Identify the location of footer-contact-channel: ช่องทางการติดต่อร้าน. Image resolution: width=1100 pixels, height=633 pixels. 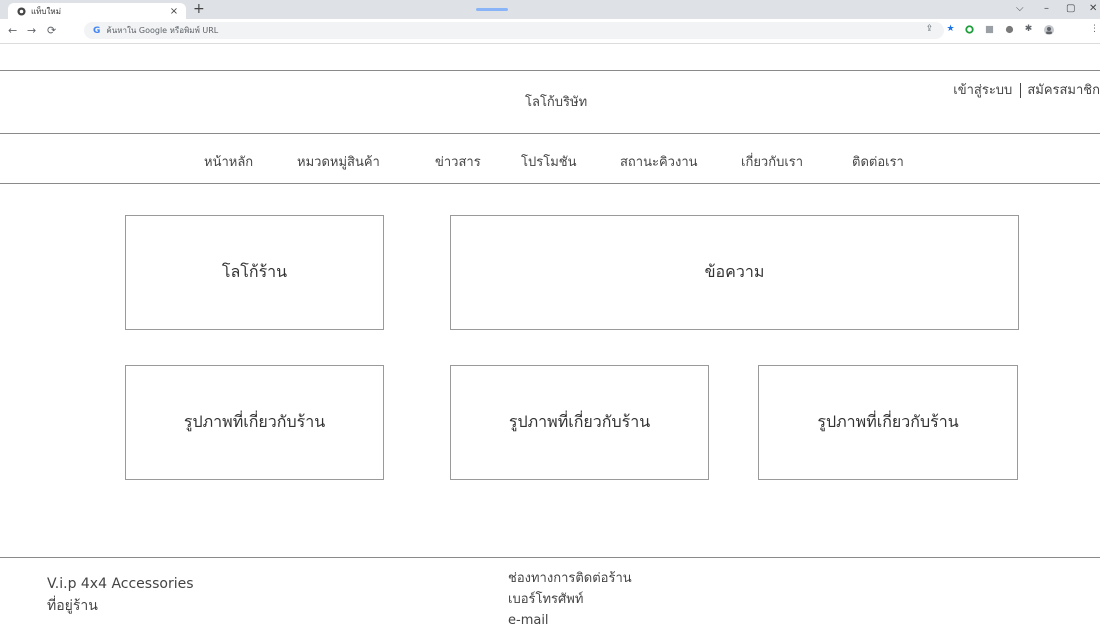
(570, 578).